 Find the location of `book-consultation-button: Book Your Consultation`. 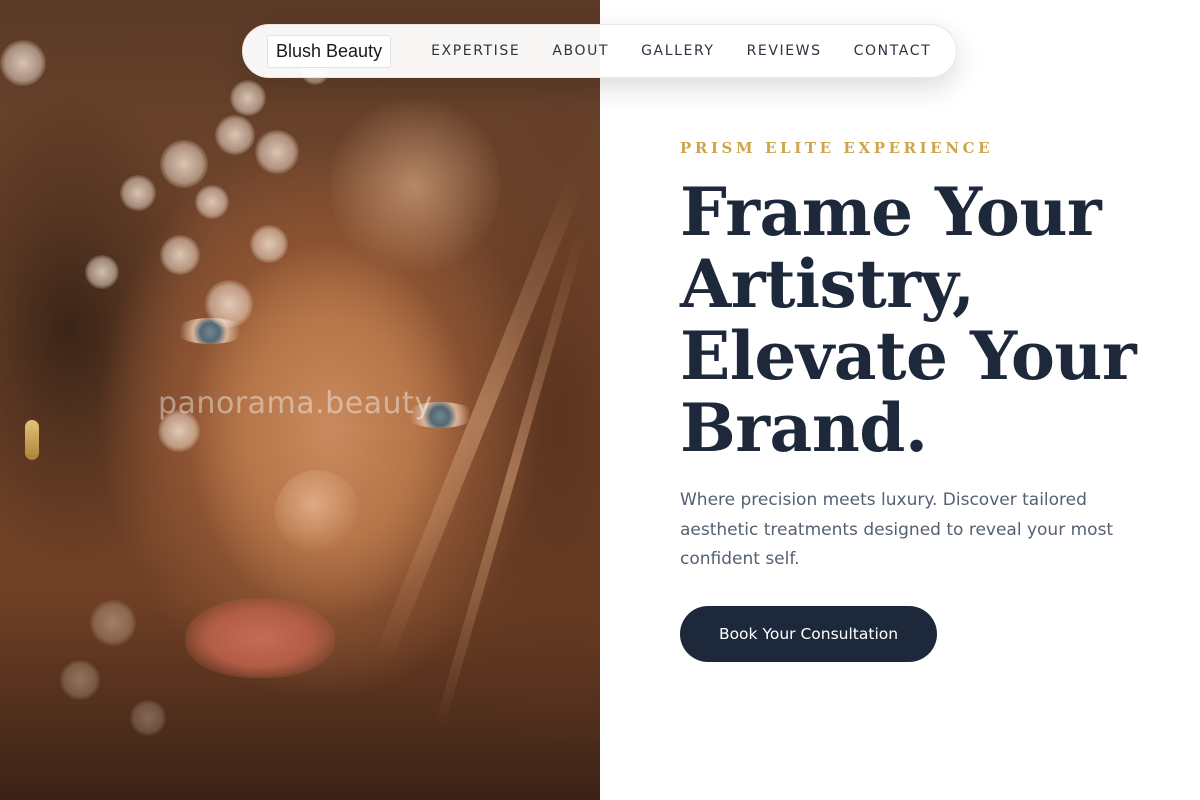

book-consultation-button: Book Your Consultation is located at coordinates (808, 634).